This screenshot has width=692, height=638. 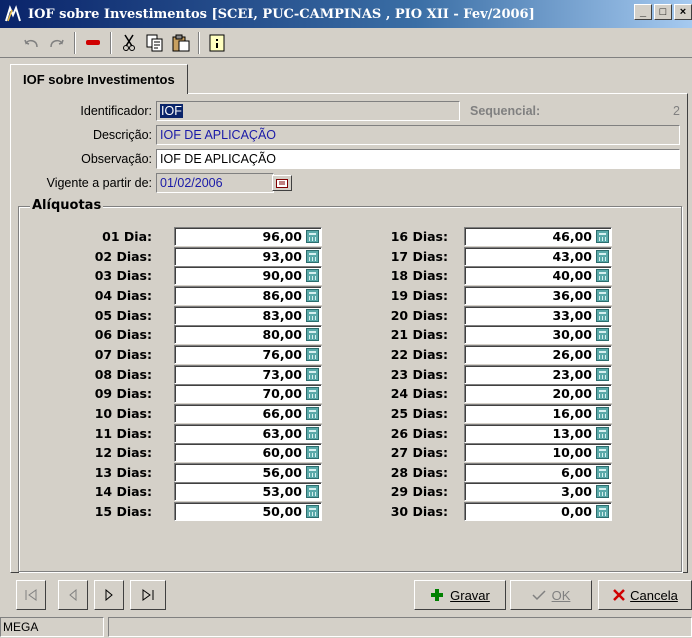 I want to click on aliquota-label: 21 Dias:, so click(x=419, y=334).